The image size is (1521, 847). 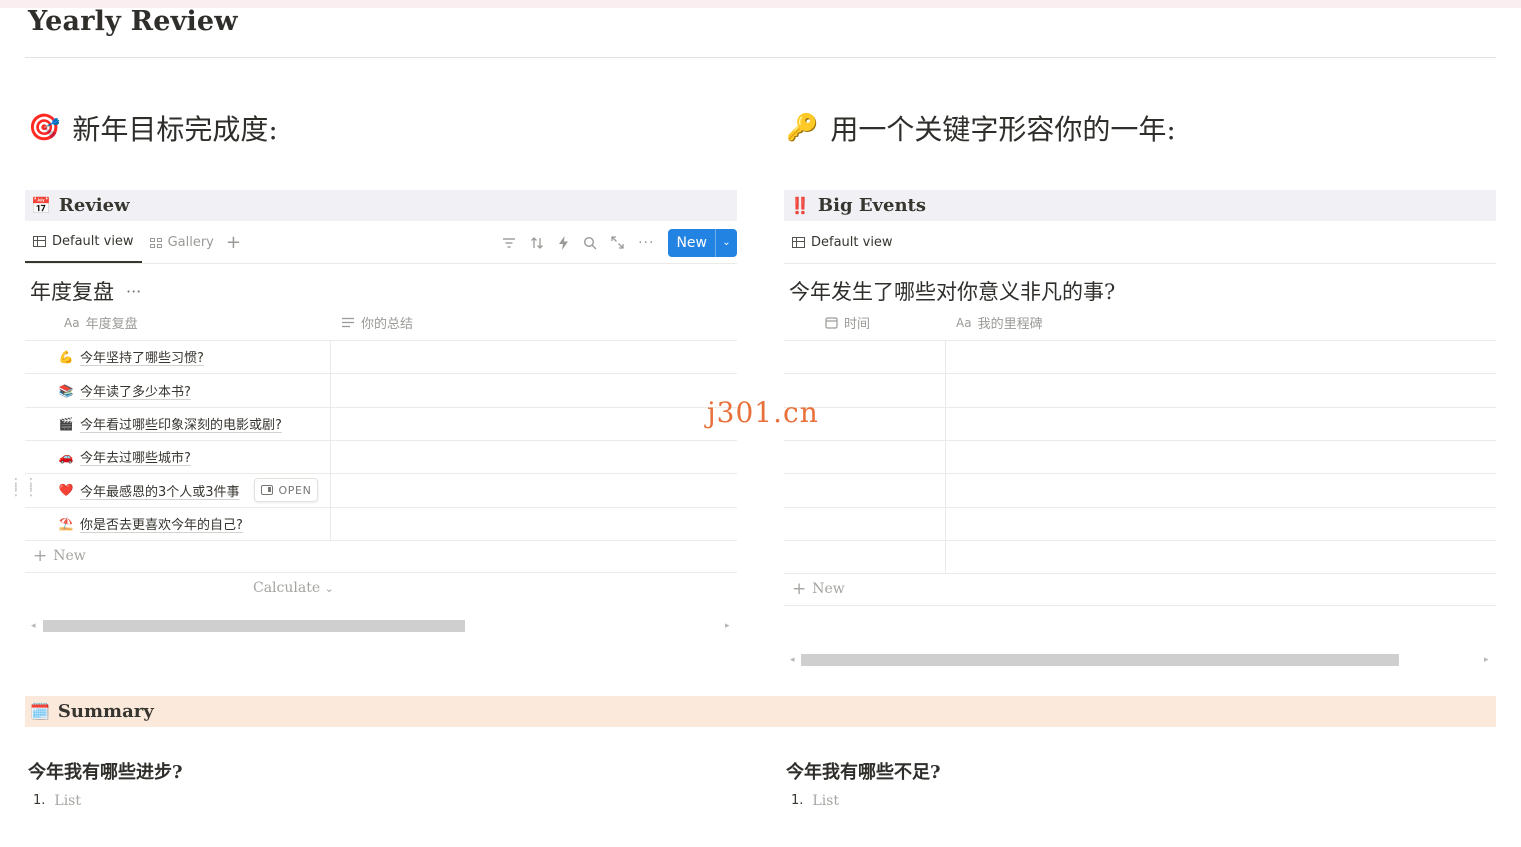 What do you see at coordinates (39, 241) in the screenshot?
I see `table-icon` at bounding box center [39, 241].